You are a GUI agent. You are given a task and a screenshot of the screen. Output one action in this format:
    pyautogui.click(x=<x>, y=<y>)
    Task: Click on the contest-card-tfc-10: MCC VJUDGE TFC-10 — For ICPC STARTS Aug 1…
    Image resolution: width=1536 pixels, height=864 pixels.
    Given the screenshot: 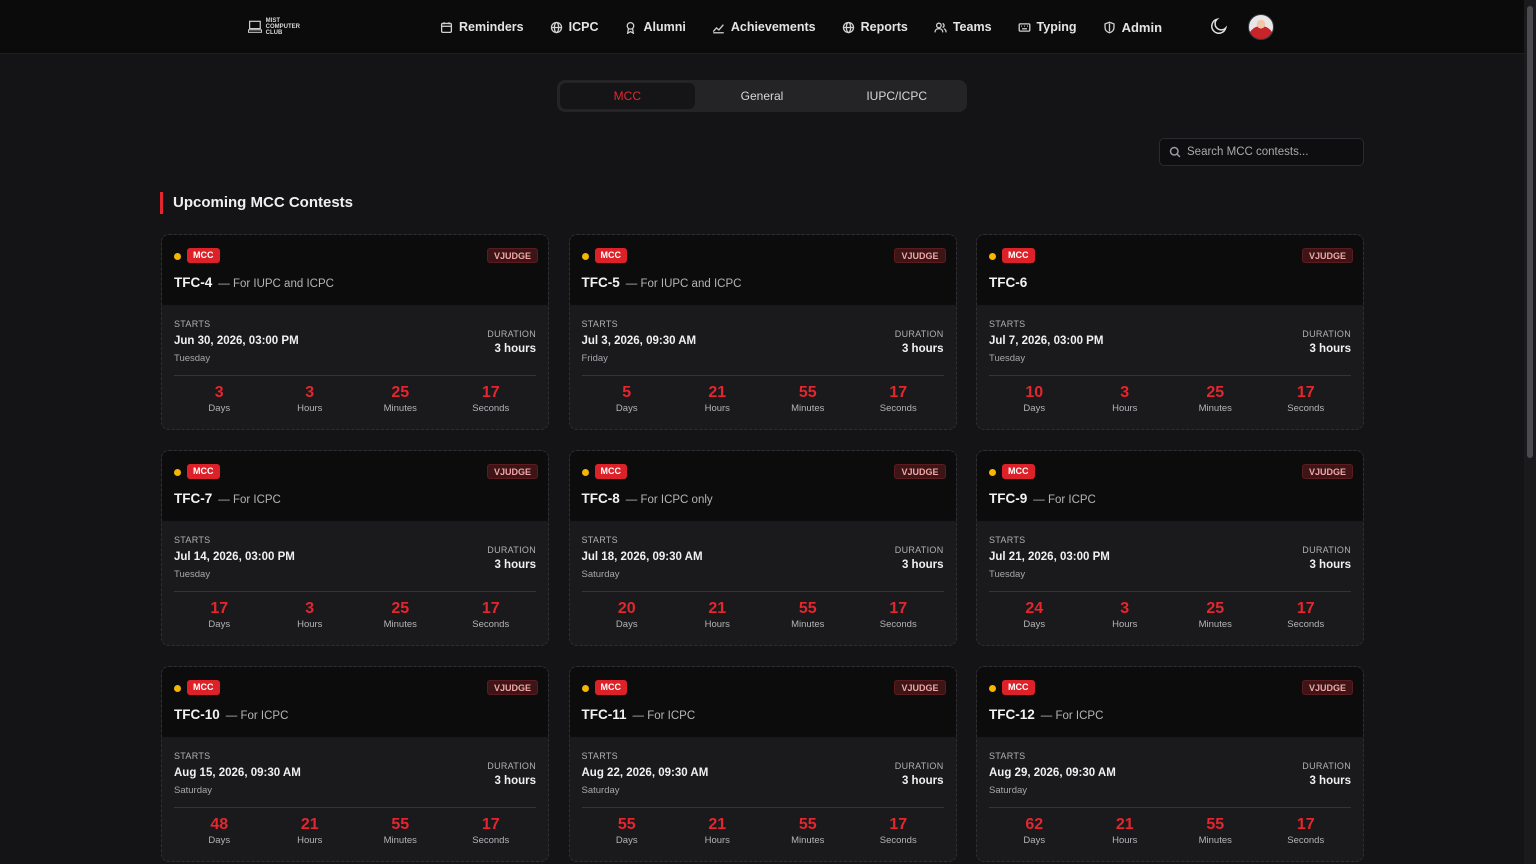 What is the action you would take?
    pyautogui.click(x=355, y=764)
    